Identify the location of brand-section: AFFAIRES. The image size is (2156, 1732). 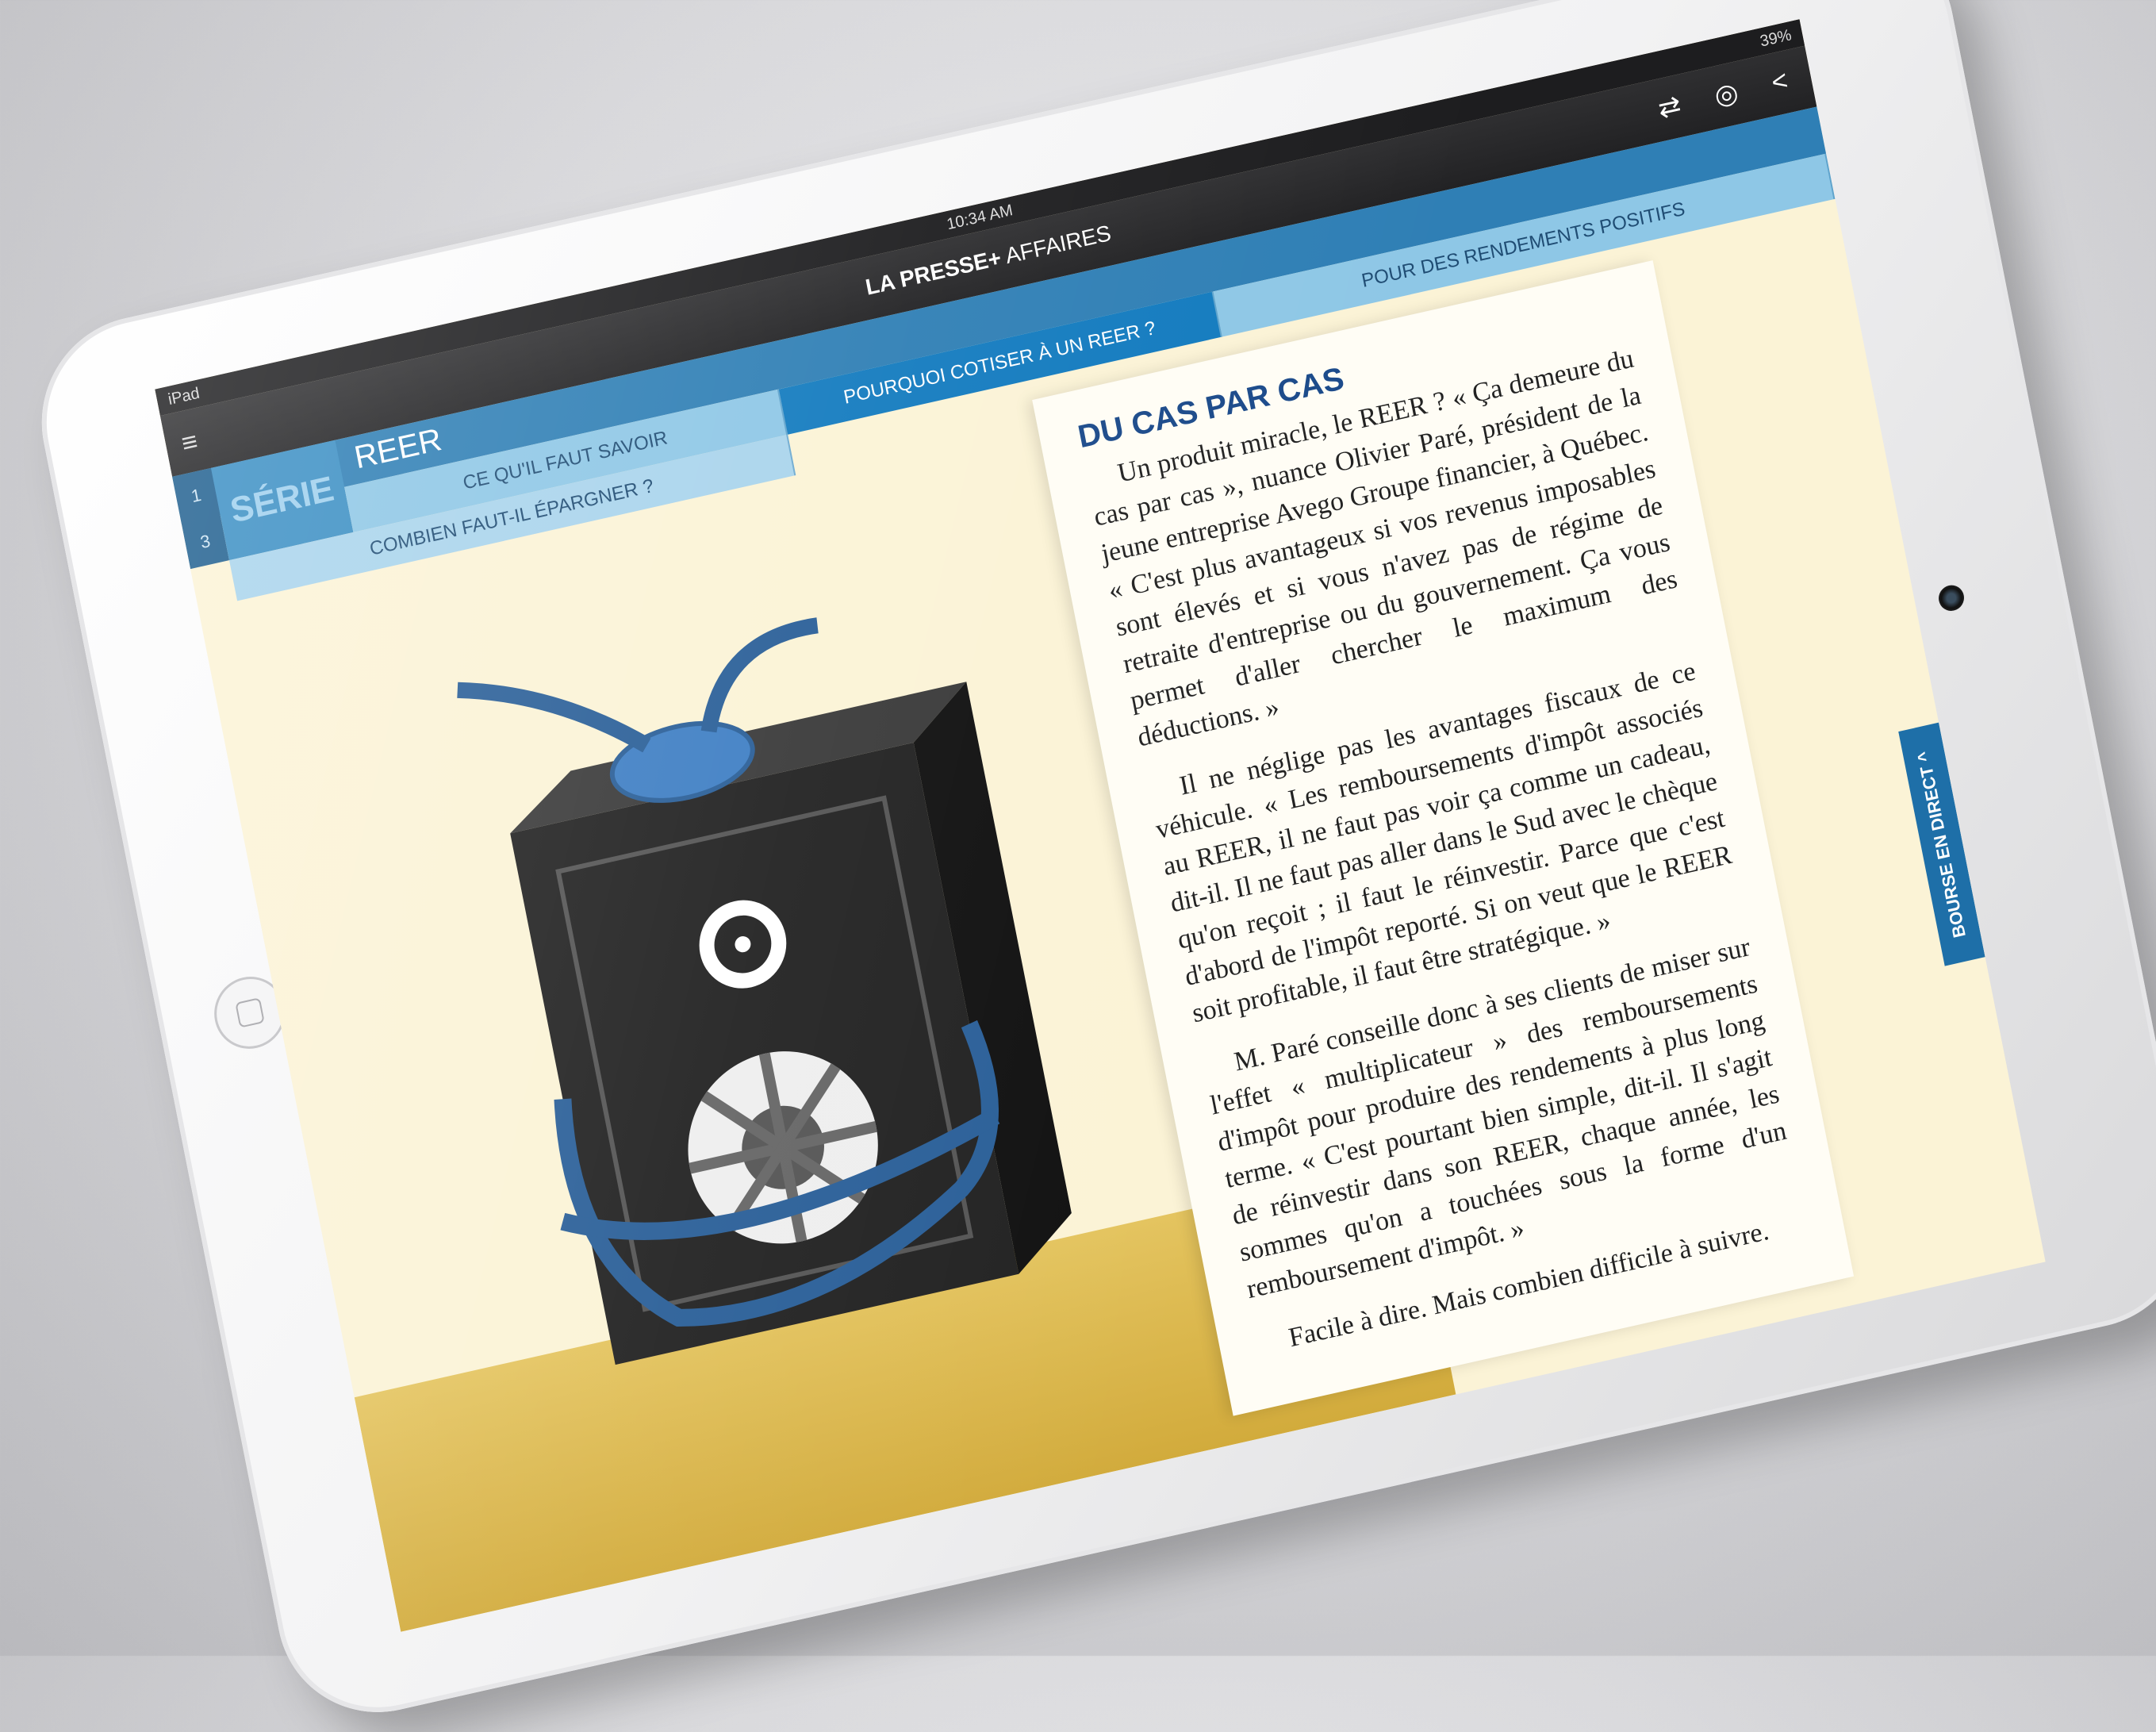
(1058, 244).